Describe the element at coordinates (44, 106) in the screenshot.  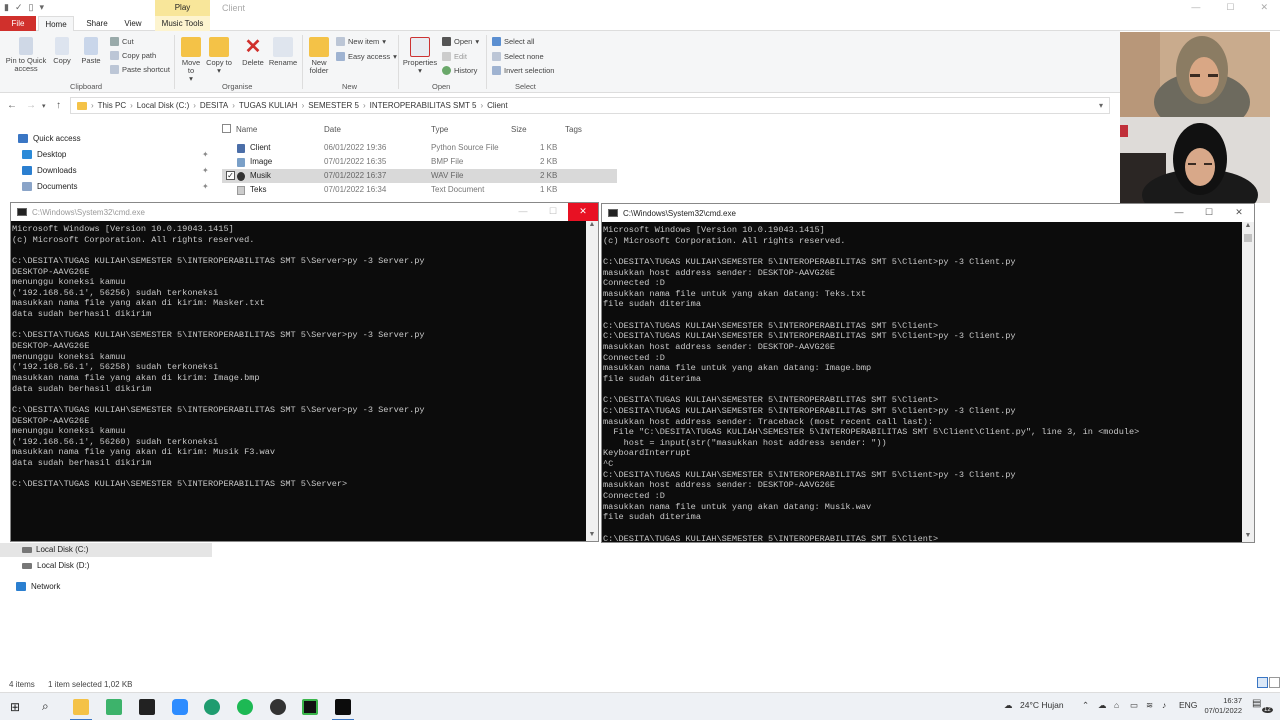
I see `recent-chevron-icon: ▾` at that location.